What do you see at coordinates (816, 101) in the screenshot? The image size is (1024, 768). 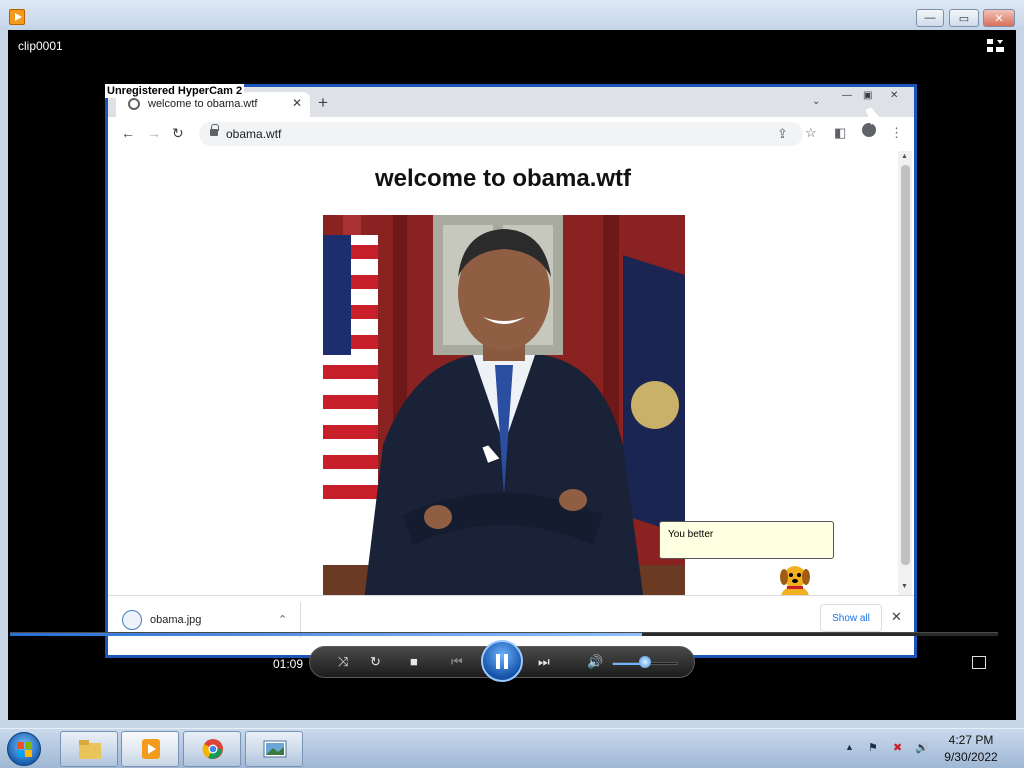 I see `tab-search-icon: ⌄` at bounding box center [816, 101].